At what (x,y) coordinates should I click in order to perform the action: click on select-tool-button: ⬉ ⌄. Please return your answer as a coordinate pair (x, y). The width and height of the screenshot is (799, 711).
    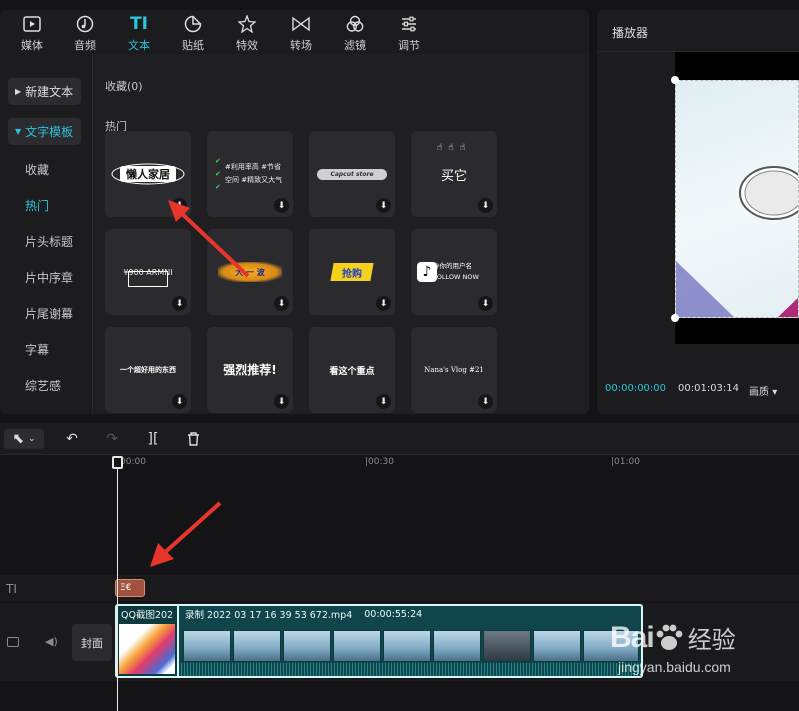
    Looking at the image, I should click on (24, 439).